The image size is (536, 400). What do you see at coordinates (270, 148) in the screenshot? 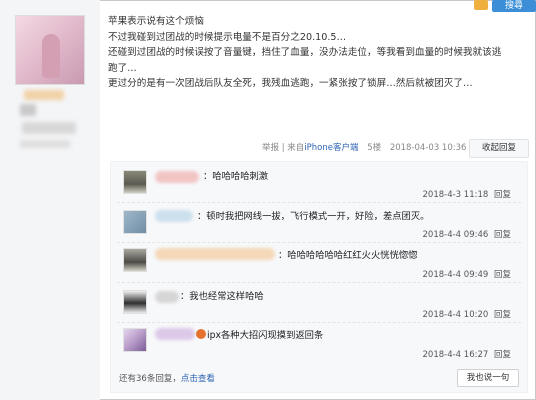
I see `report-link: 举报` at bounding box center [270, 148].